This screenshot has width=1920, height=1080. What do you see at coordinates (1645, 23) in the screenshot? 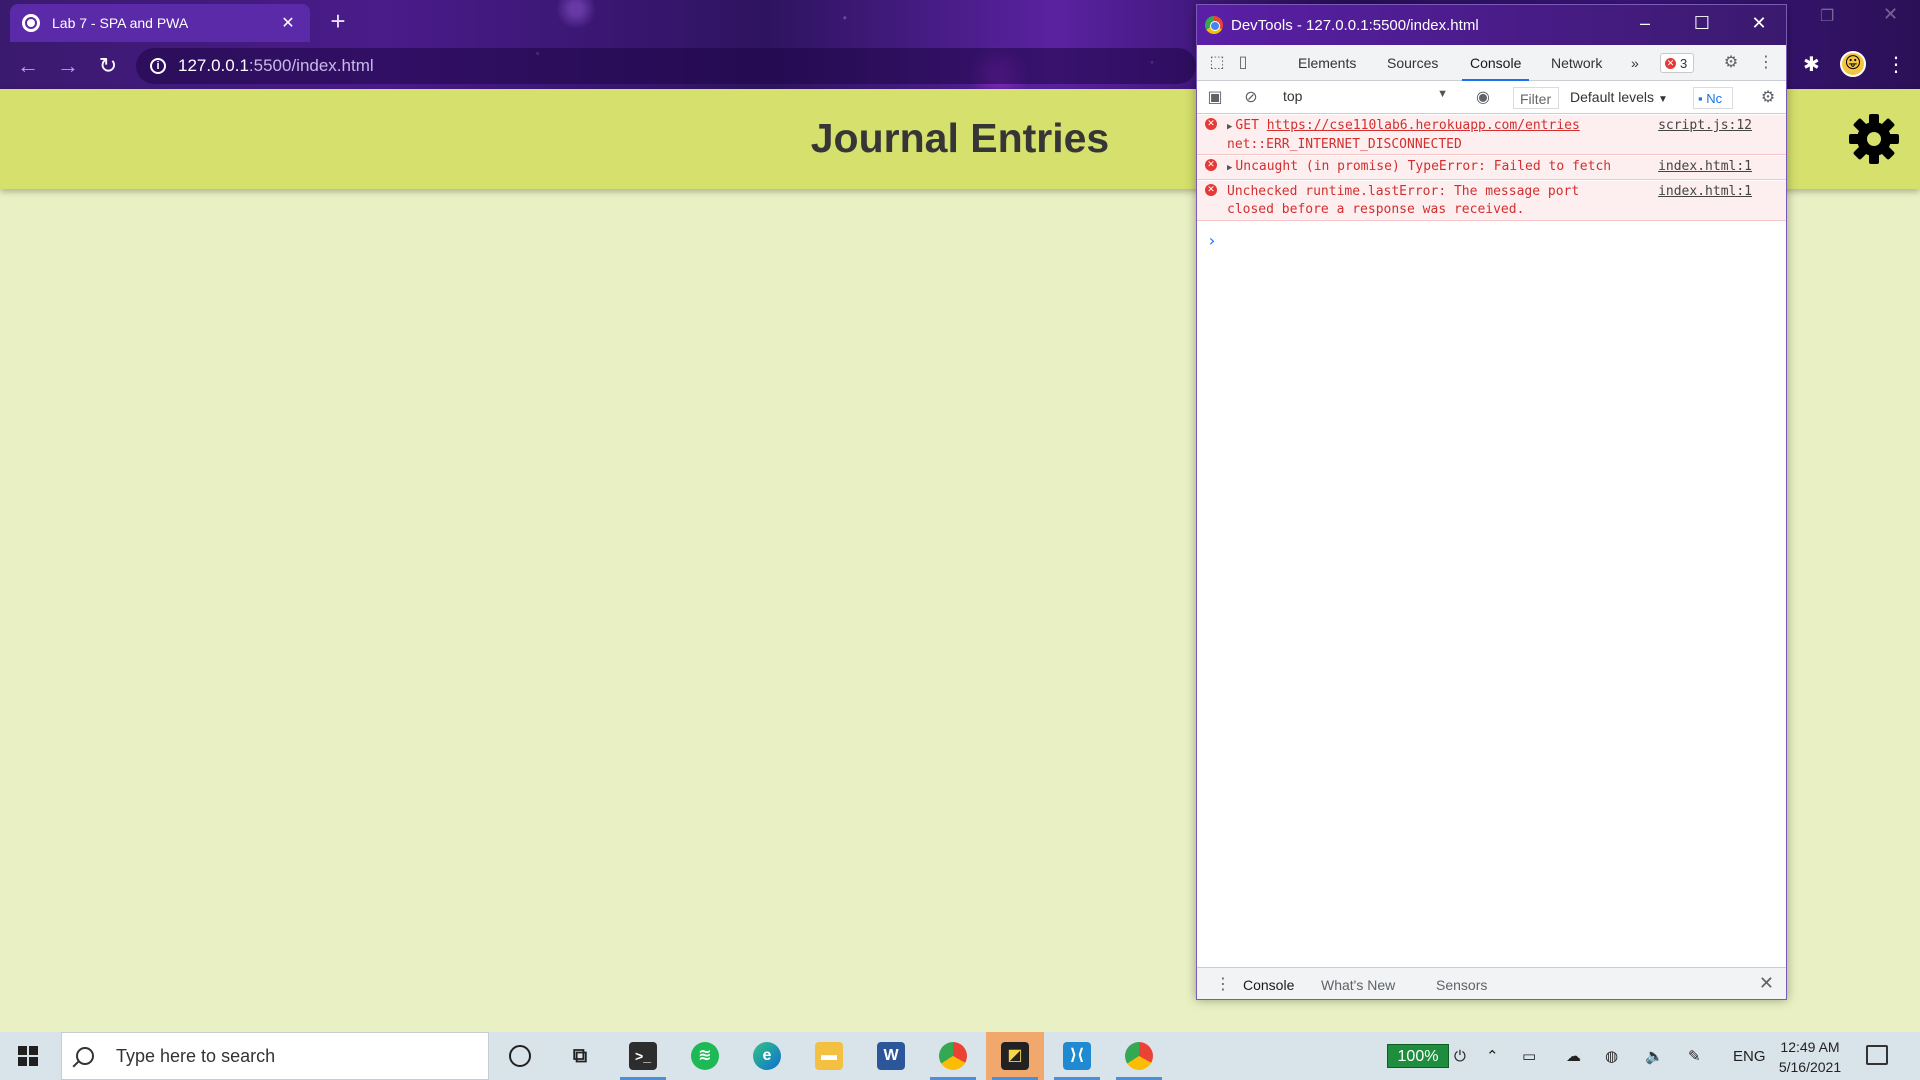
I see `minimize-icon: –` at bounding box center [1645, 23].